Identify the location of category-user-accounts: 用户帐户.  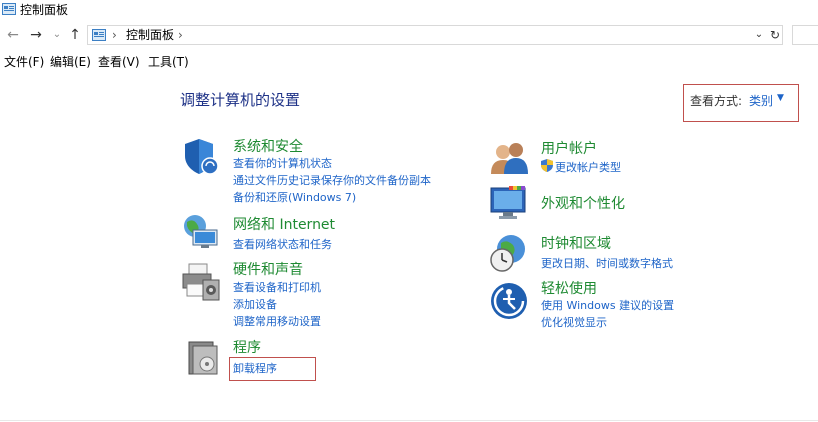
(569, 148).